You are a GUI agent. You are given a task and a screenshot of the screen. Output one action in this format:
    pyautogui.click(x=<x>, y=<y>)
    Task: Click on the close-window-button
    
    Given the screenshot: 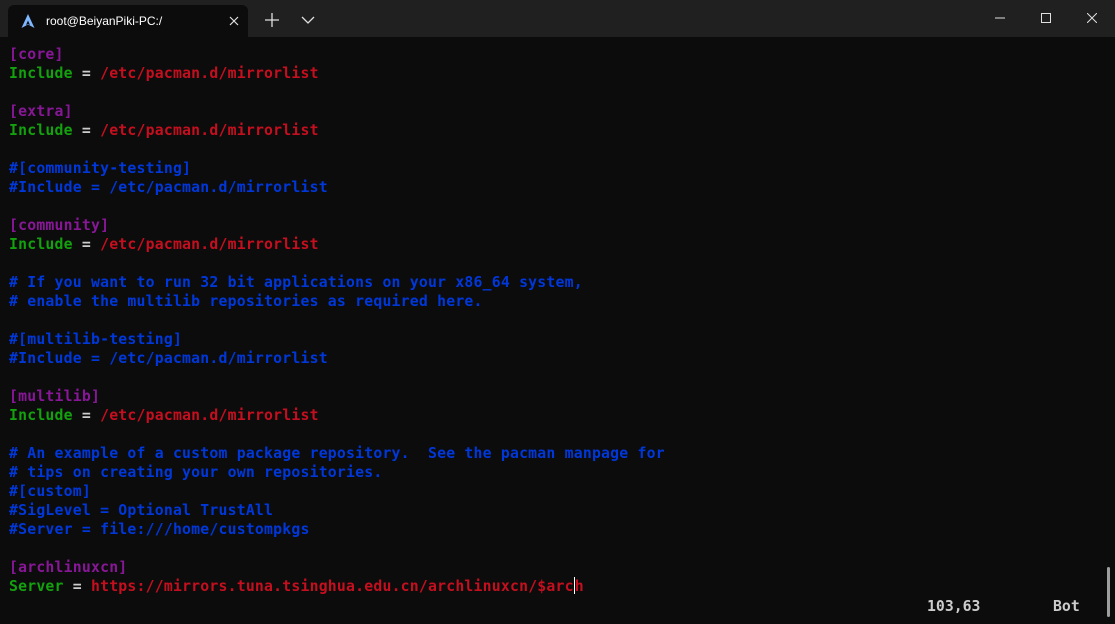 What is the action you would take?
    pyautogui.click(x=1092, y=18)
    